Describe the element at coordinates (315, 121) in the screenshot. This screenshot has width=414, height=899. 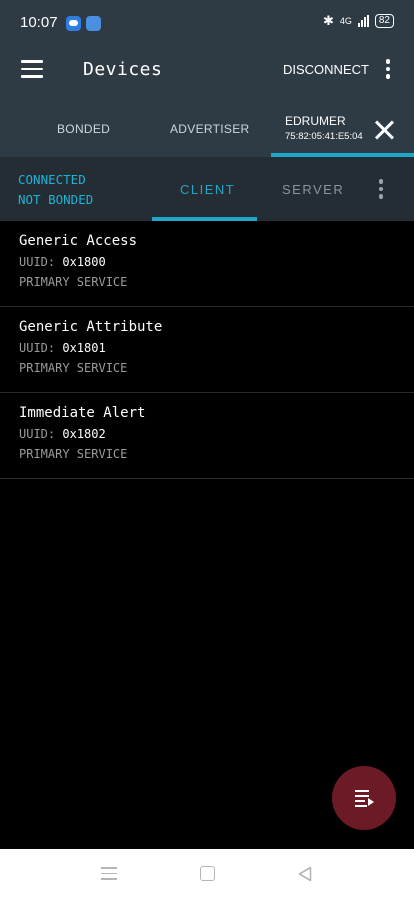
I see `tab-device-name: EDRUMER` at that location.